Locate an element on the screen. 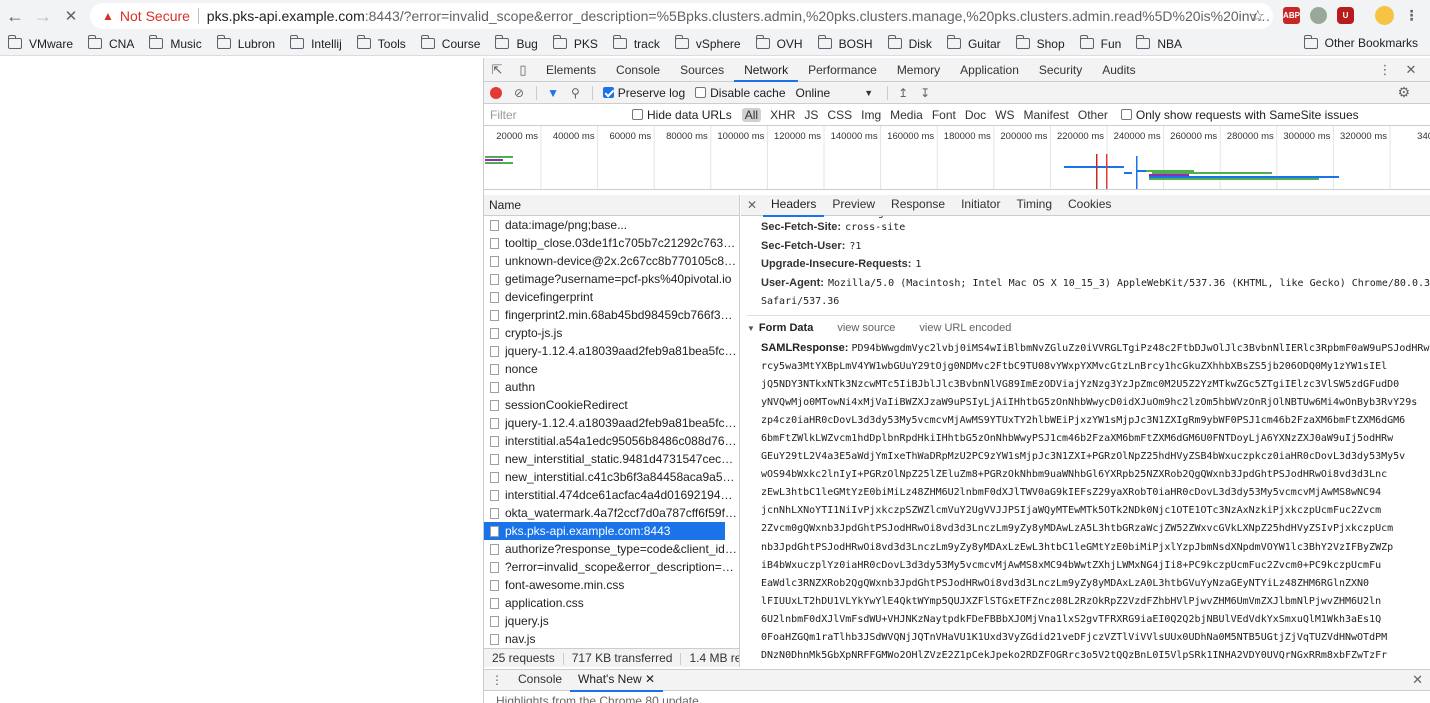 The image size is (1430, 703). other-bookmarks: Other Bookmarks is located at coordinates (1360, 42).